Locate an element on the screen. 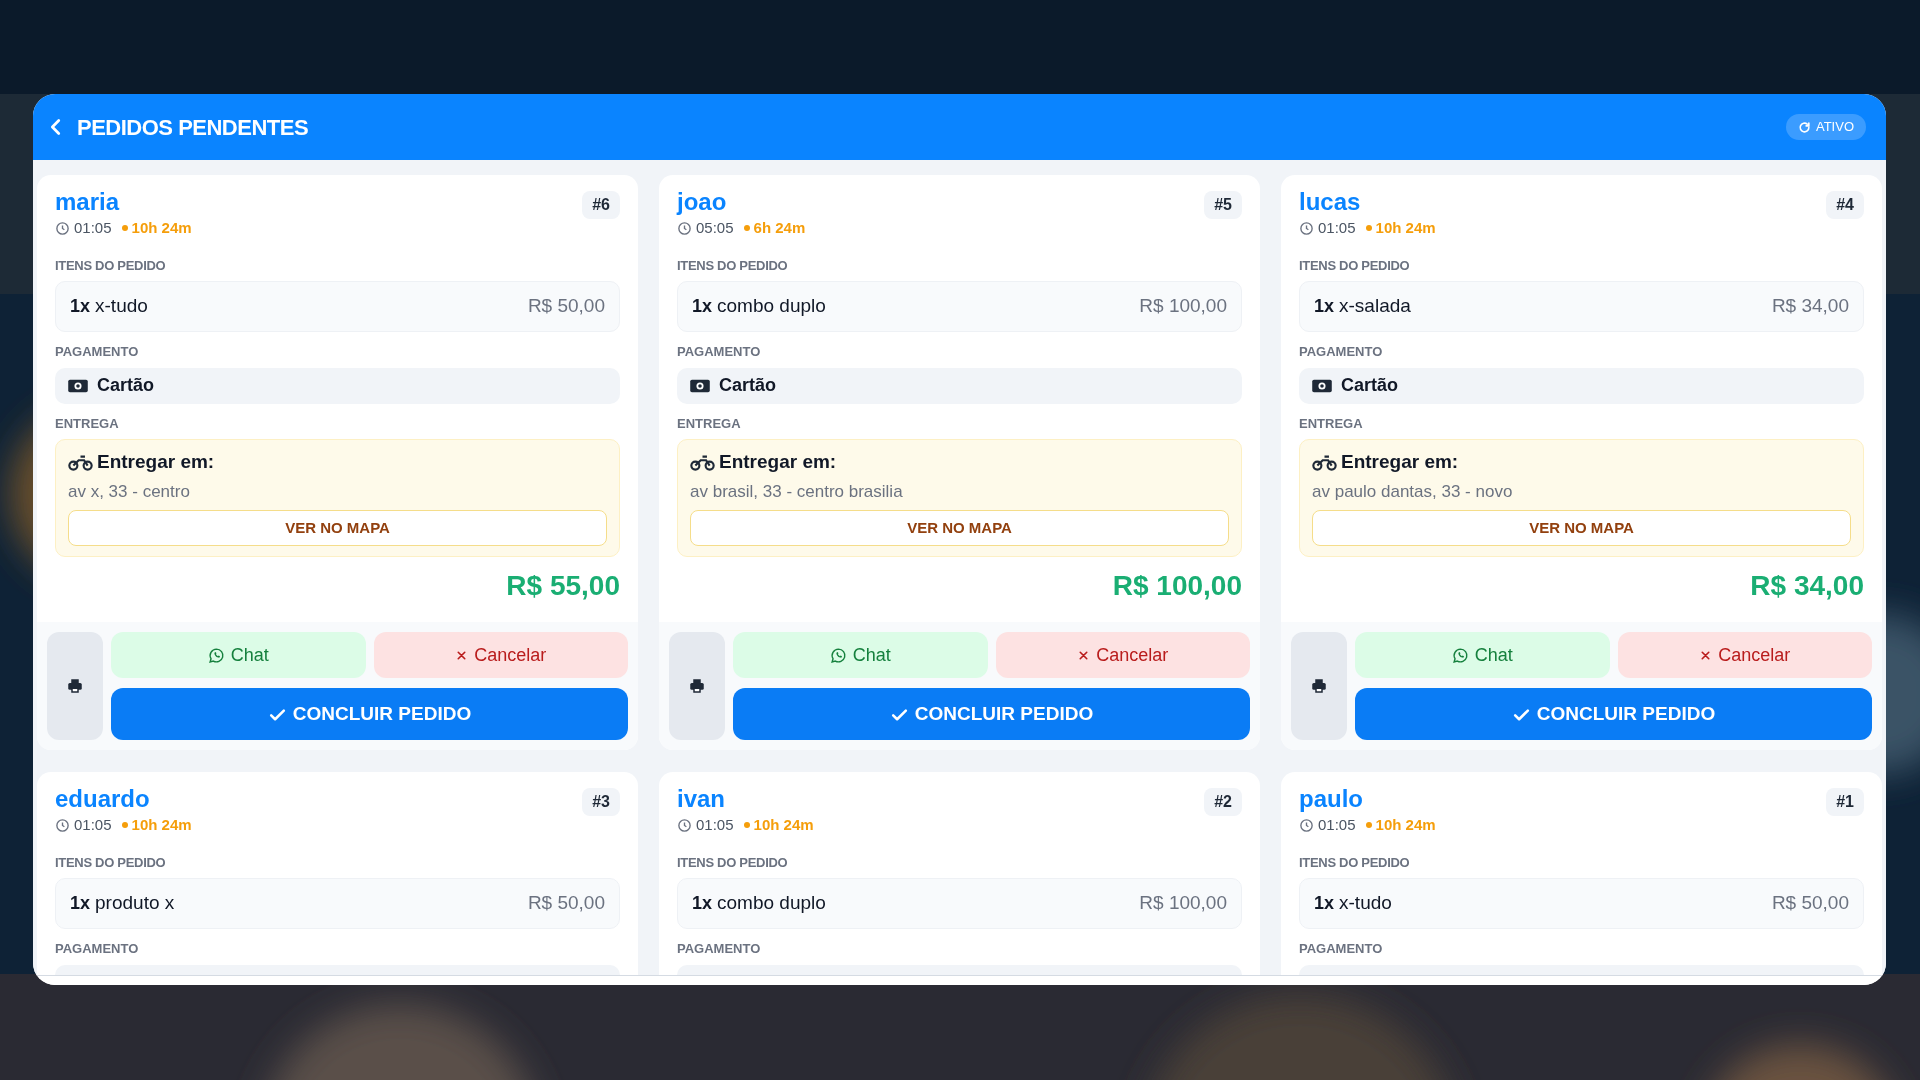 Image resolution: width=1920 pixels, height=1080 pixels. order-number: #2 is located at coordinates (1223, 802).